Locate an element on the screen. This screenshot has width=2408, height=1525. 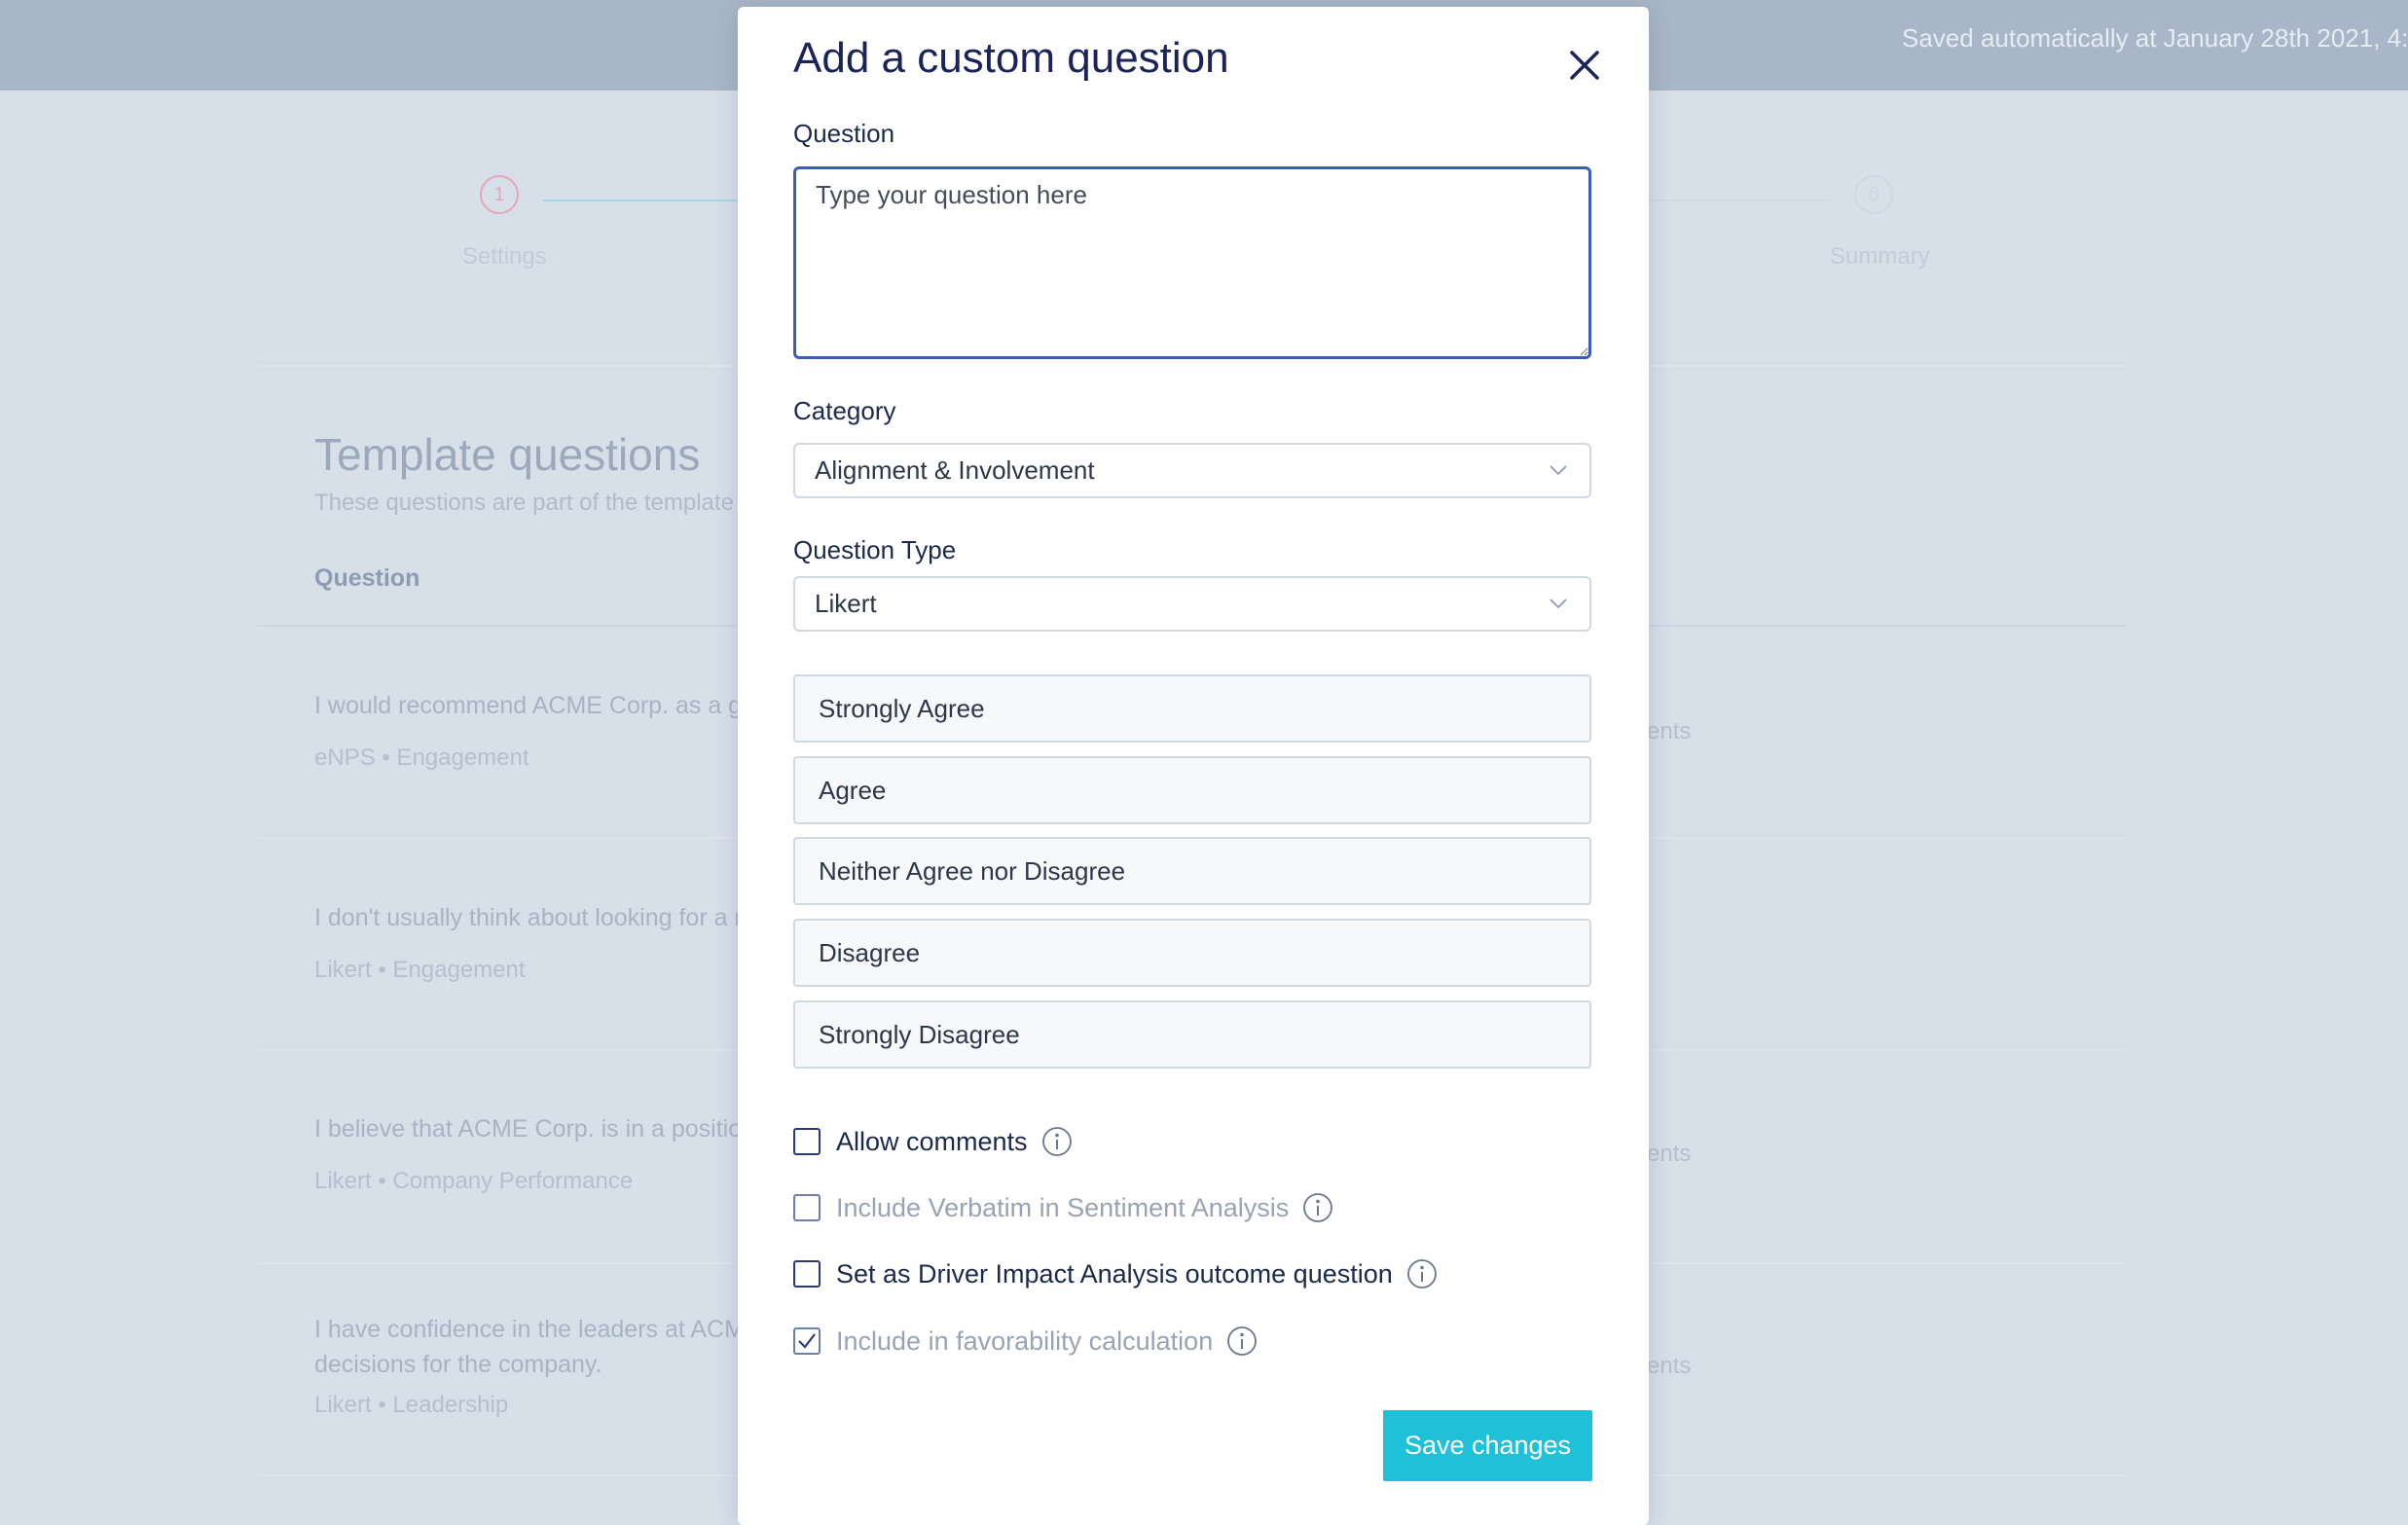
include-verbatim-row: Include Verbatim in Sentiment Analysis is located at coordinates (1063, 1207).